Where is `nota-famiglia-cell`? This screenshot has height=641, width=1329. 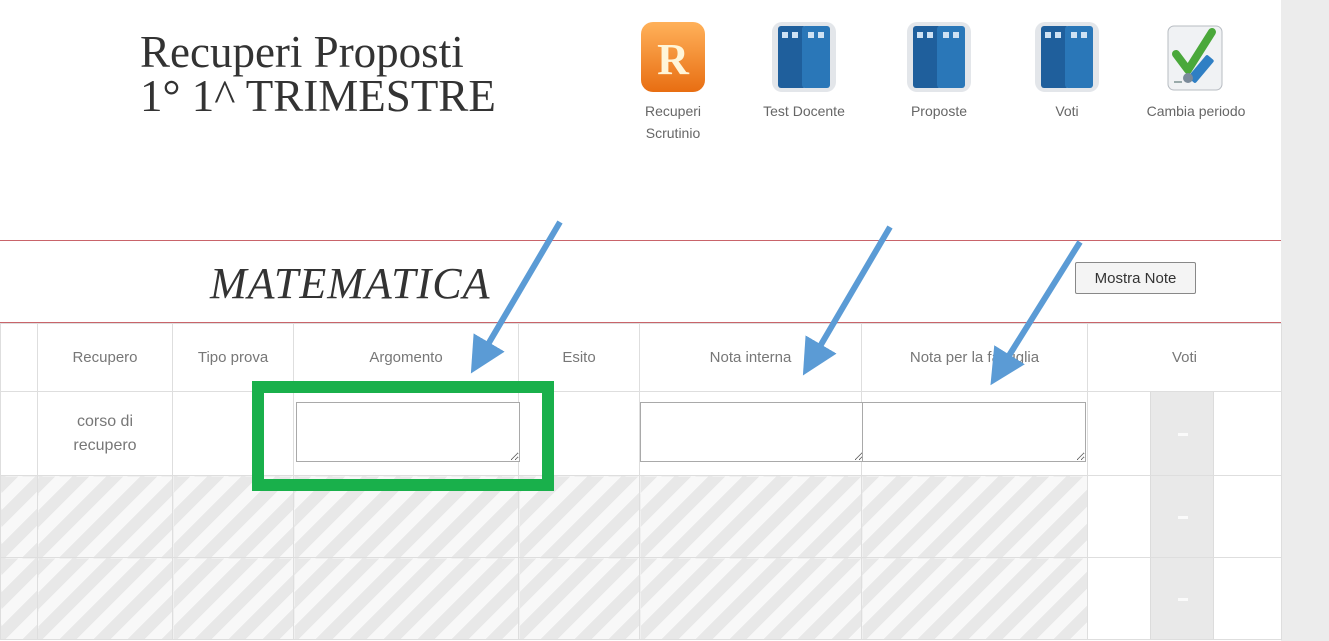 nota-famiglia-cell is located at coordinates (974, 433).